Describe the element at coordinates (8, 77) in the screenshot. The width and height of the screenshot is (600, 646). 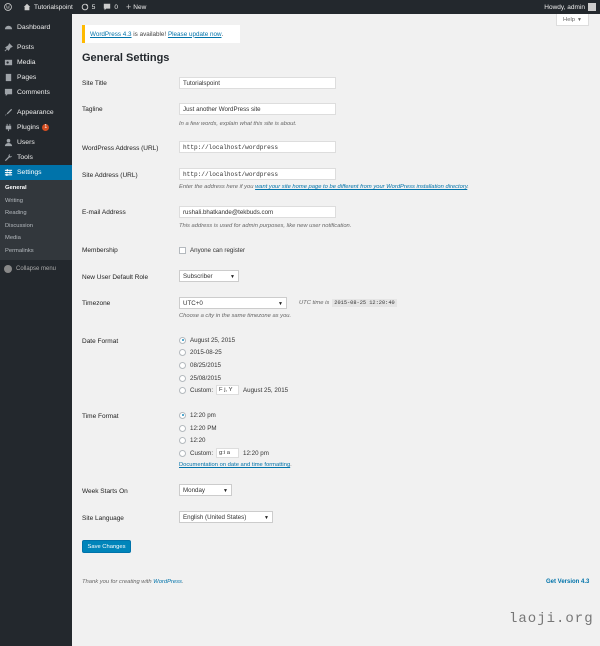
I see `page-icon` at that location.